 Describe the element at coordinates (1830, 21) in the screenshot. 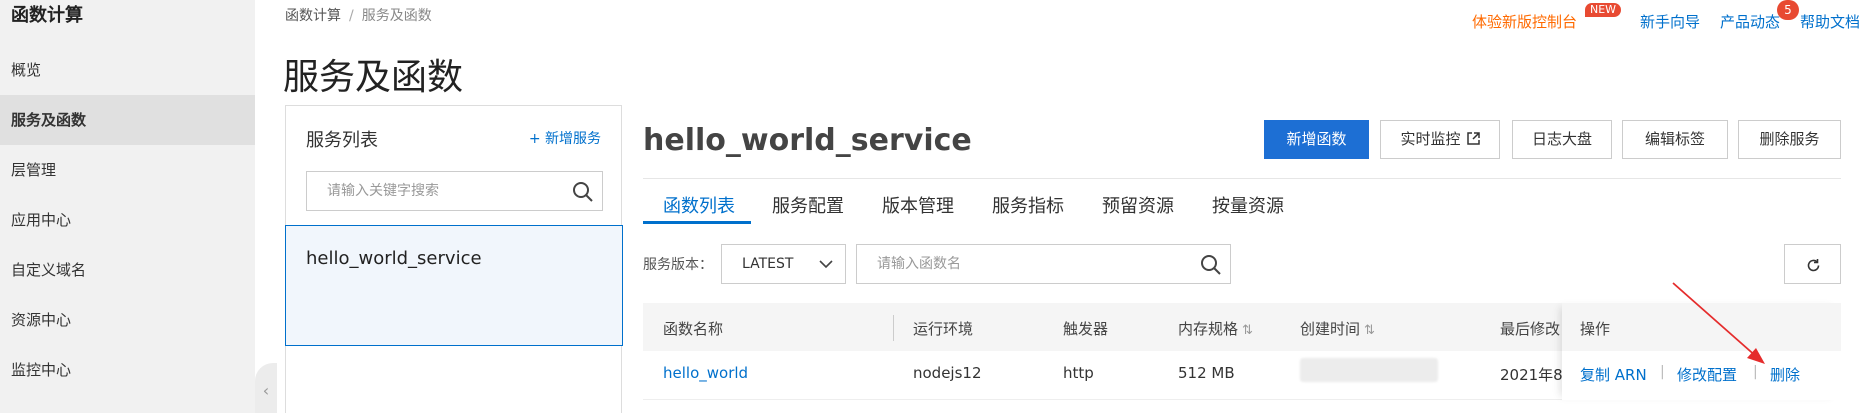

I see `help-docs-link: 帮助文档` at that location.